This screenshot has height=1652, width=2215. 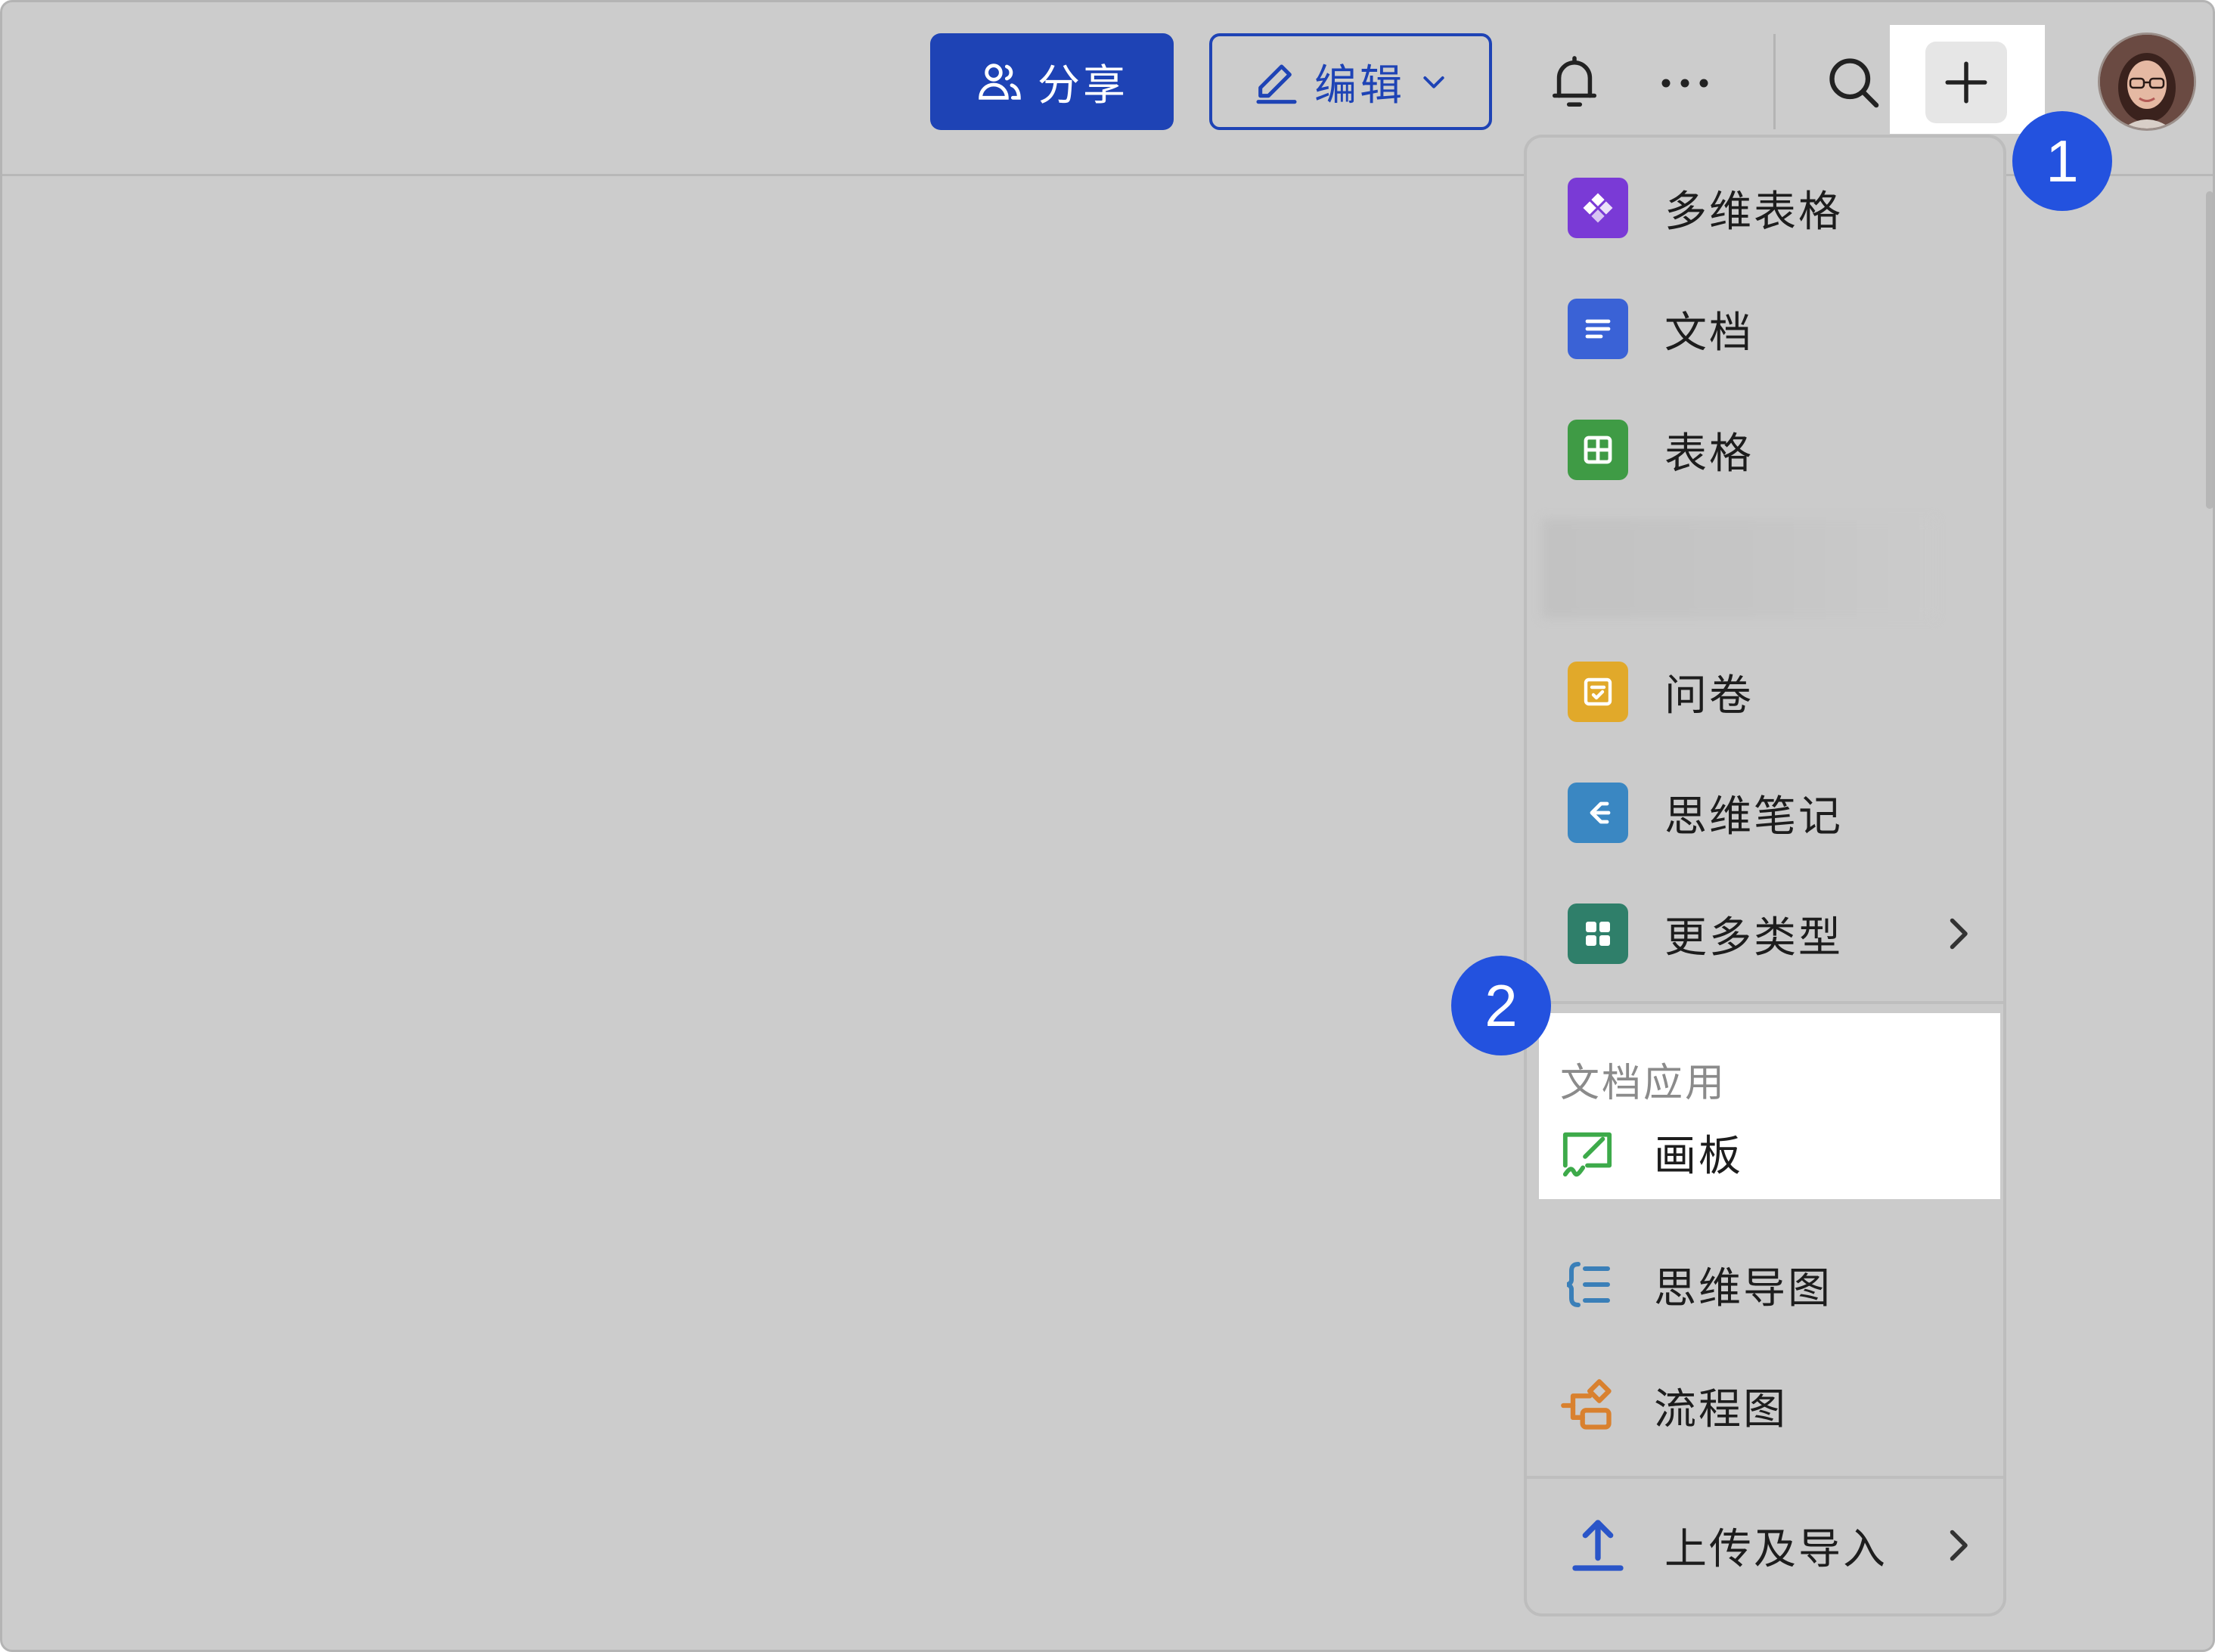 What do you see at coordinates (1709, 454) in the screenshot?
I see `menu-item-label: 表格` at bounding box center [1709, 454].